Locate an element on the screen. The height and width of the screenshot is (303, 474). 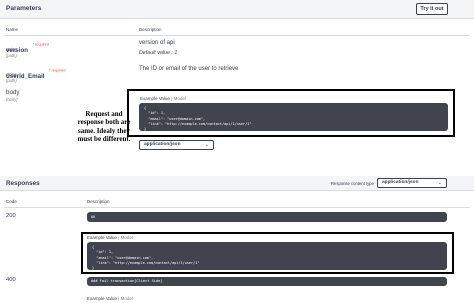
parameters-title: Parameters is located at coordinates (24, 8).